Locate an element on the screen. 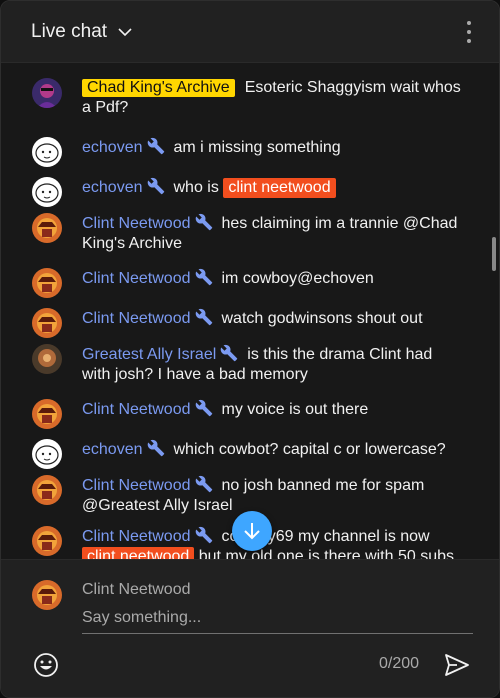 The image size is (500, 698). scrollbar-thumb is located at coordinates (494, 254).